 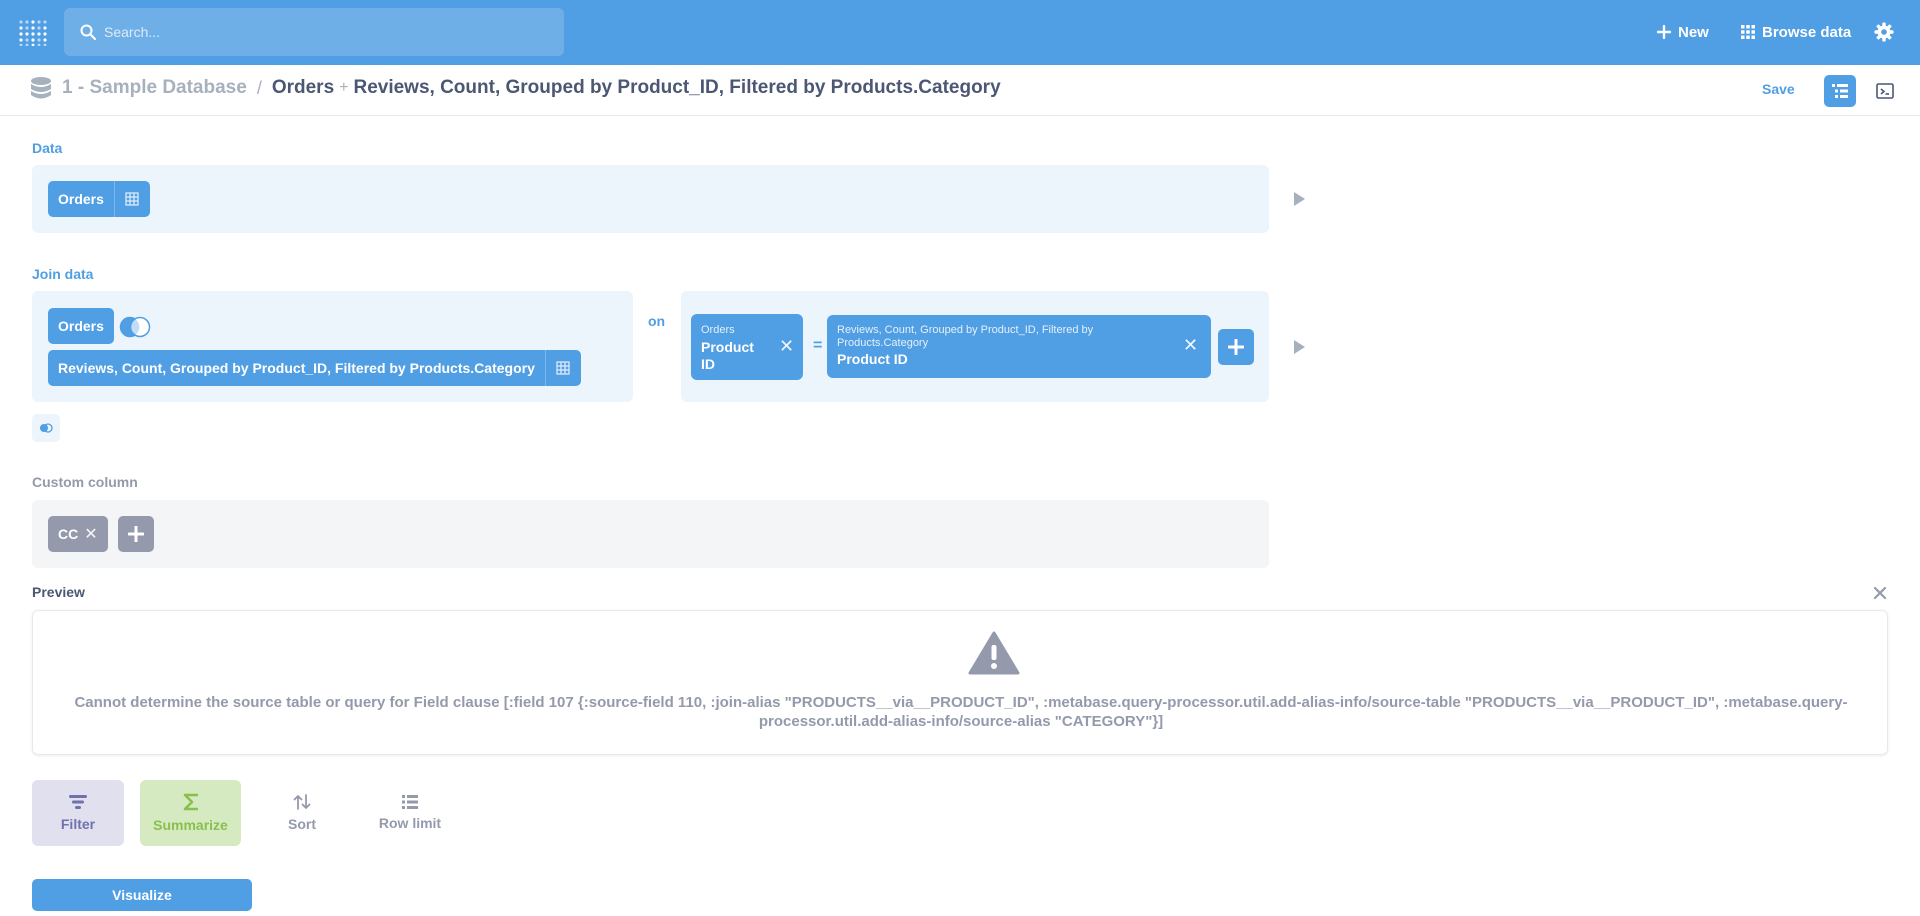 I want to click on row-limit-label: Row limit, so click(x=410, y=823).